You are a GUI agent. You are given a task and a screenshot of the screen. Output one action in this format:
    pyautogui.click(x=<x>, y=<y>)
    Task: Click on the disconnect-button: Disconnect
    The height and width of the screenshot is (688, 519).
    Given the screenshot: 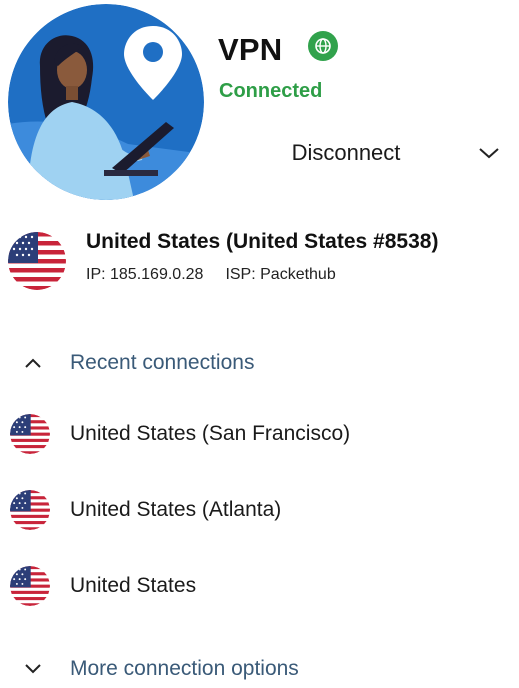 What is the action you would take?
    pyautogui.click(x=346, y=153)
    